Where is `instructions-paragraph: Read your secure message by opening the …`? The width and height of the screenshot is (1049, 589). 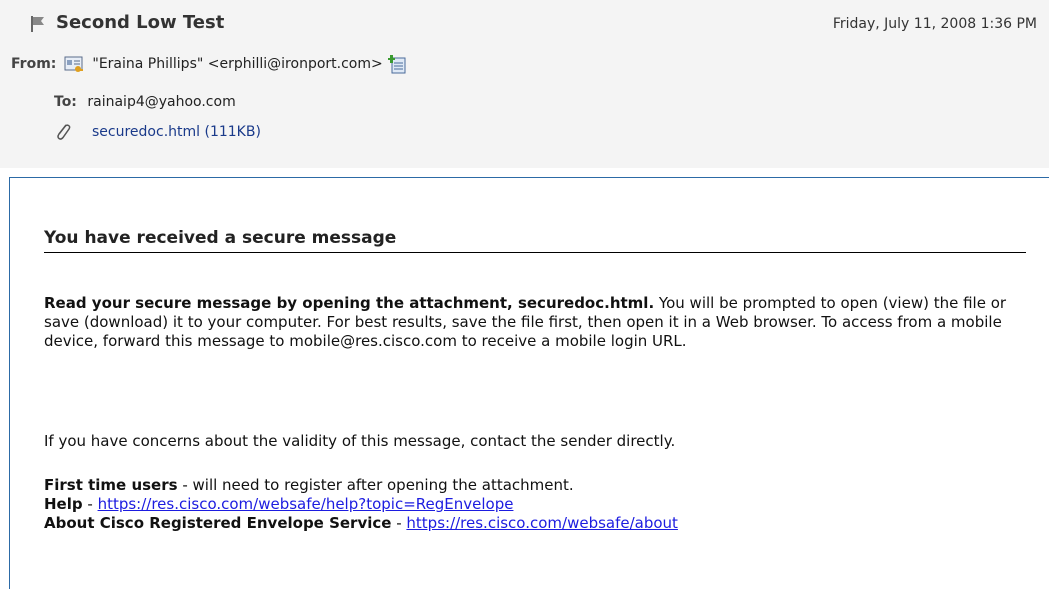
instructions-paragraph: Read your secure message by opening the … is located at coordinates (539, 322).